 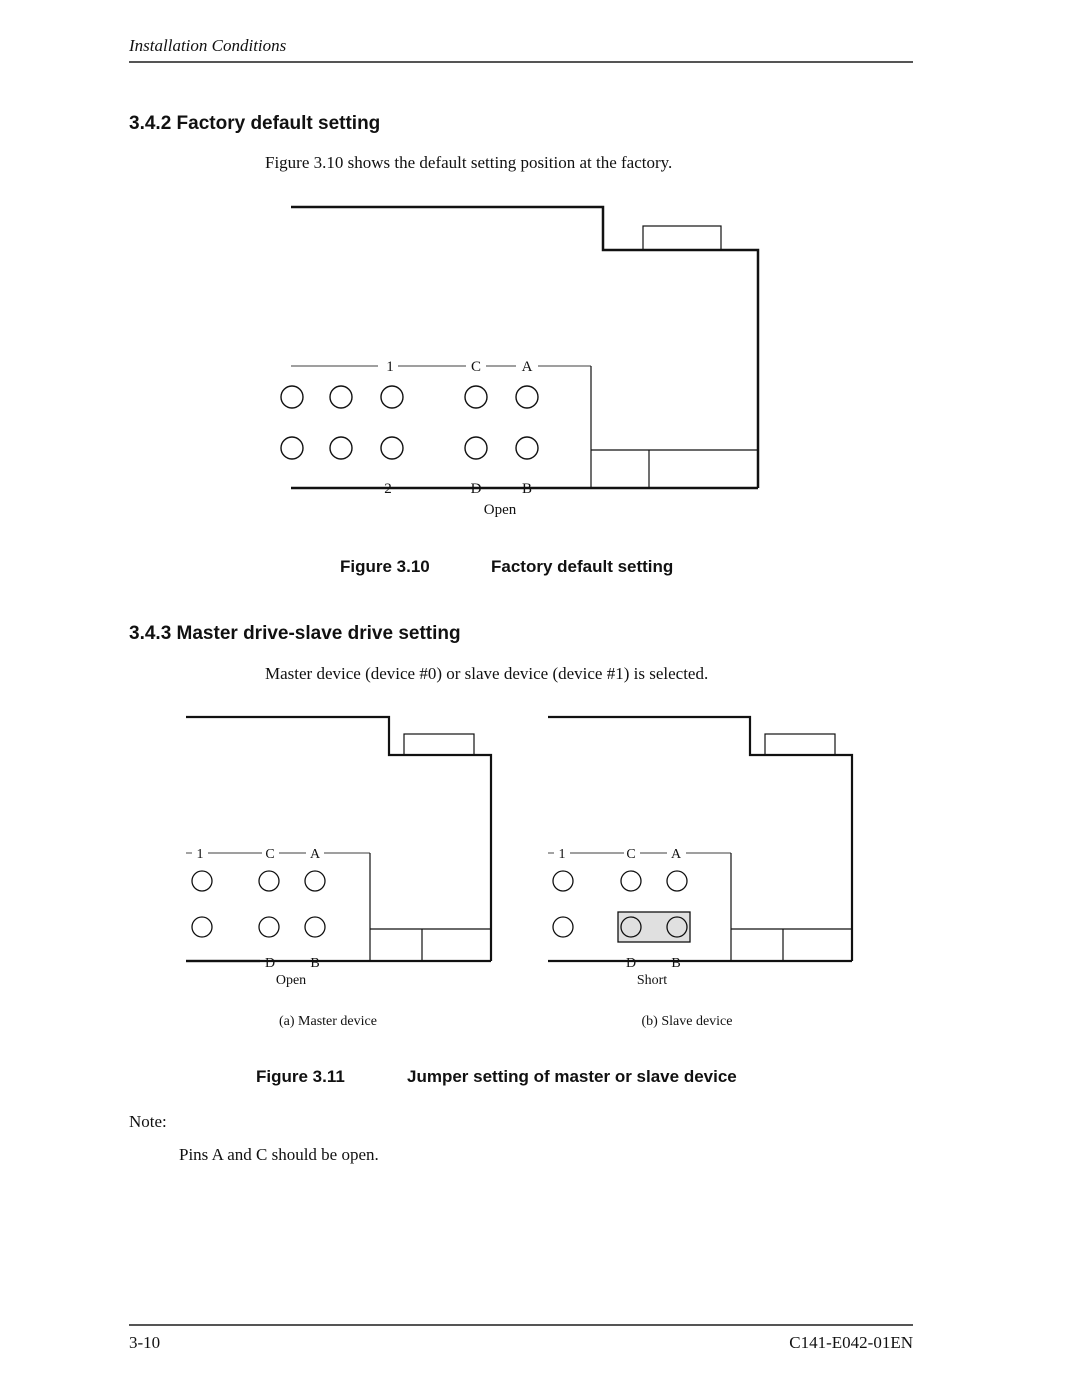 I want to click on label-pin-2: 2, so click(x=388, y=489).